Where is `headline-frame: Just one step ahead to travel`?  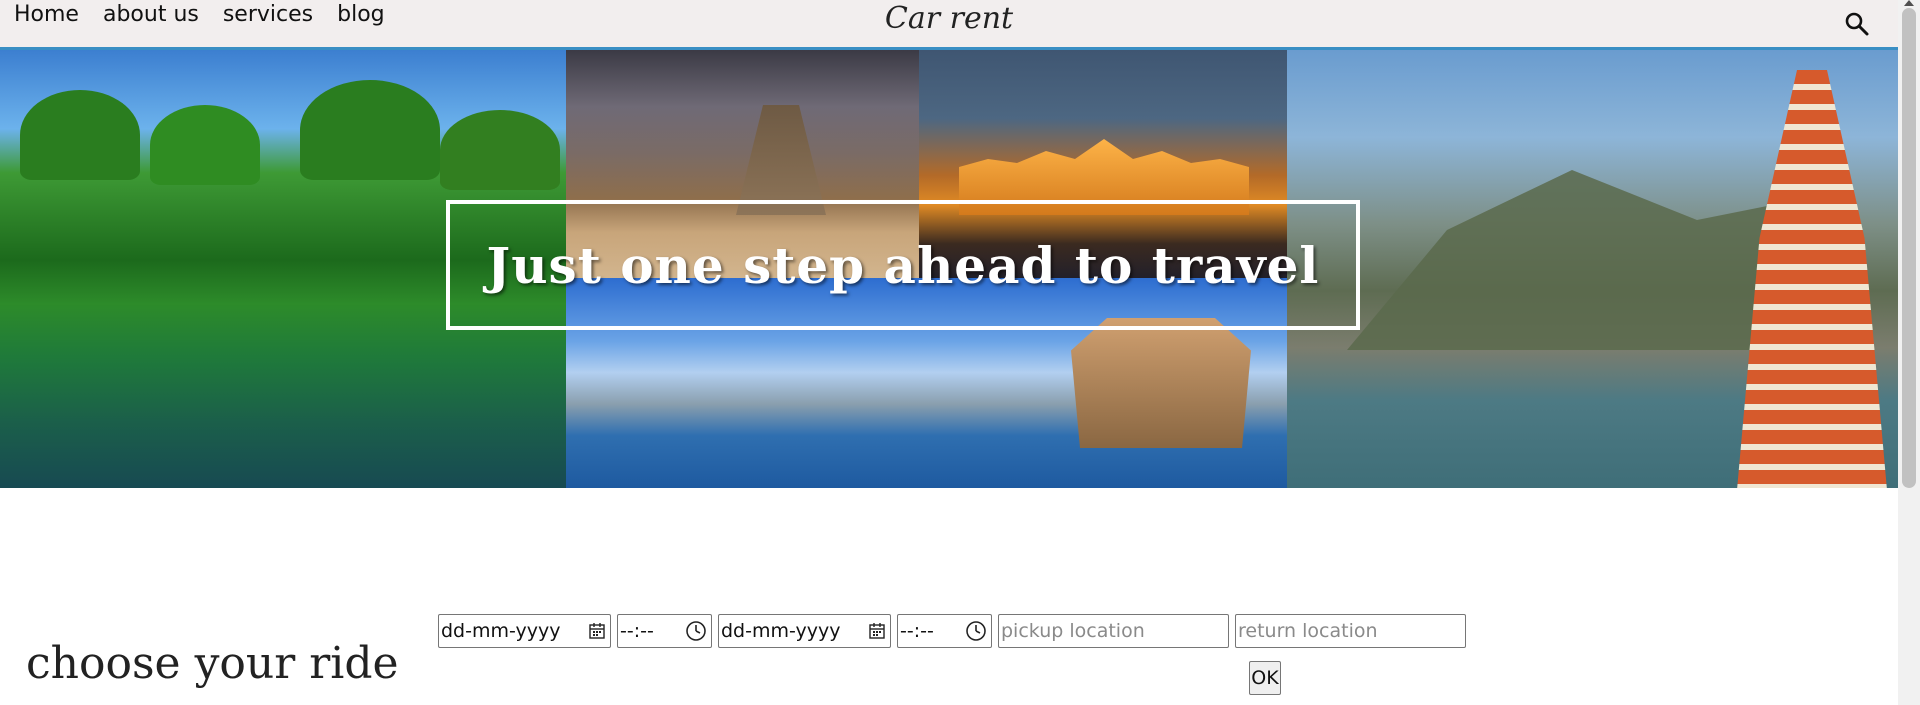
headline-frame: Just one step ahead to travel is located at coordinates (903, 265).